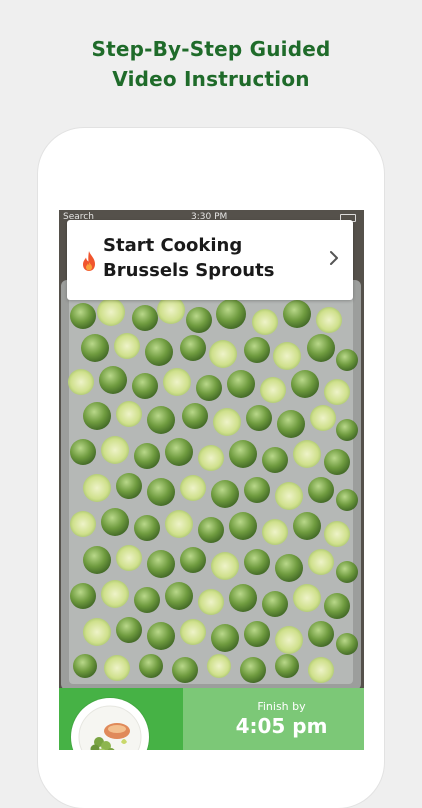  What do you see at coordinates (211, 64) in the screenshot?
I see `promo-headline: Step-By-Step Guided Video Instruction` at bounding box center [211, 64].